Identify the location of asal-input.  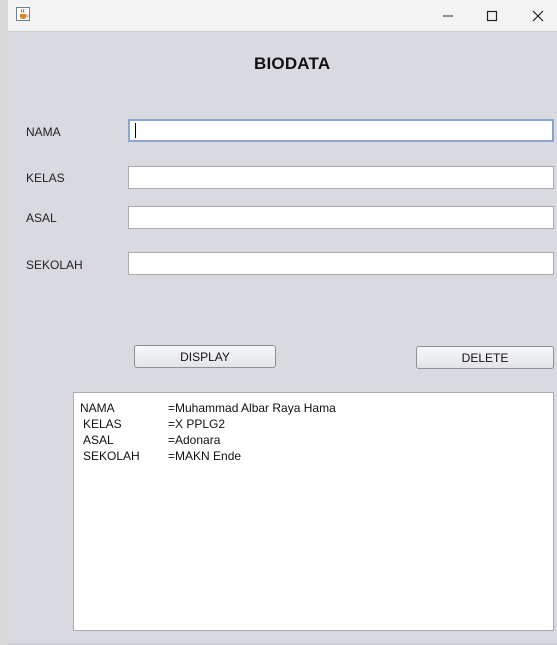
(341, 217).